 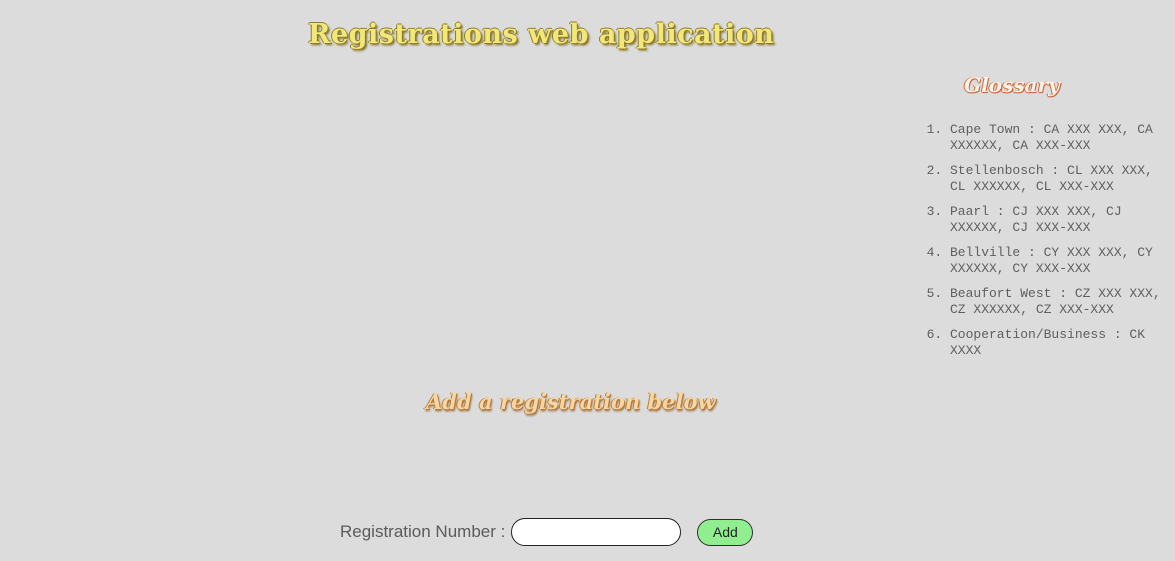 I want to click on registration-number-input, so click(x=596, y=532).